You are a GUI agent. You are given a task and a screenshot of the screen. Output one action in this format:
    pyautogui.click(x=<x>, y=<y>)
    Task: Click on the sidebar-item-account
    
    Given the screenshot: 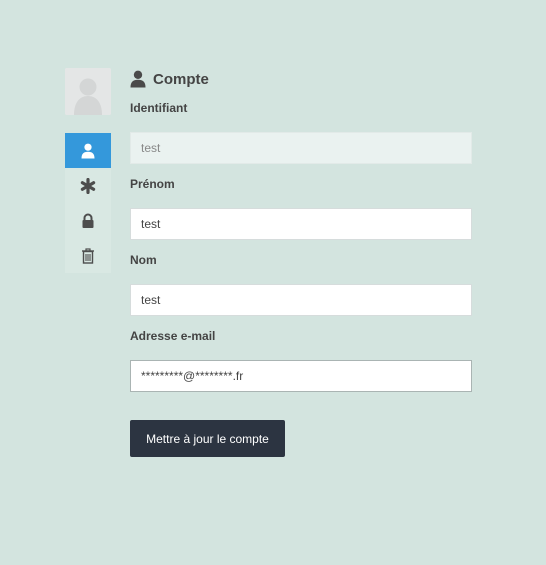 What is the action you would take?
    pyautogui.click(x=88, y=150)
    